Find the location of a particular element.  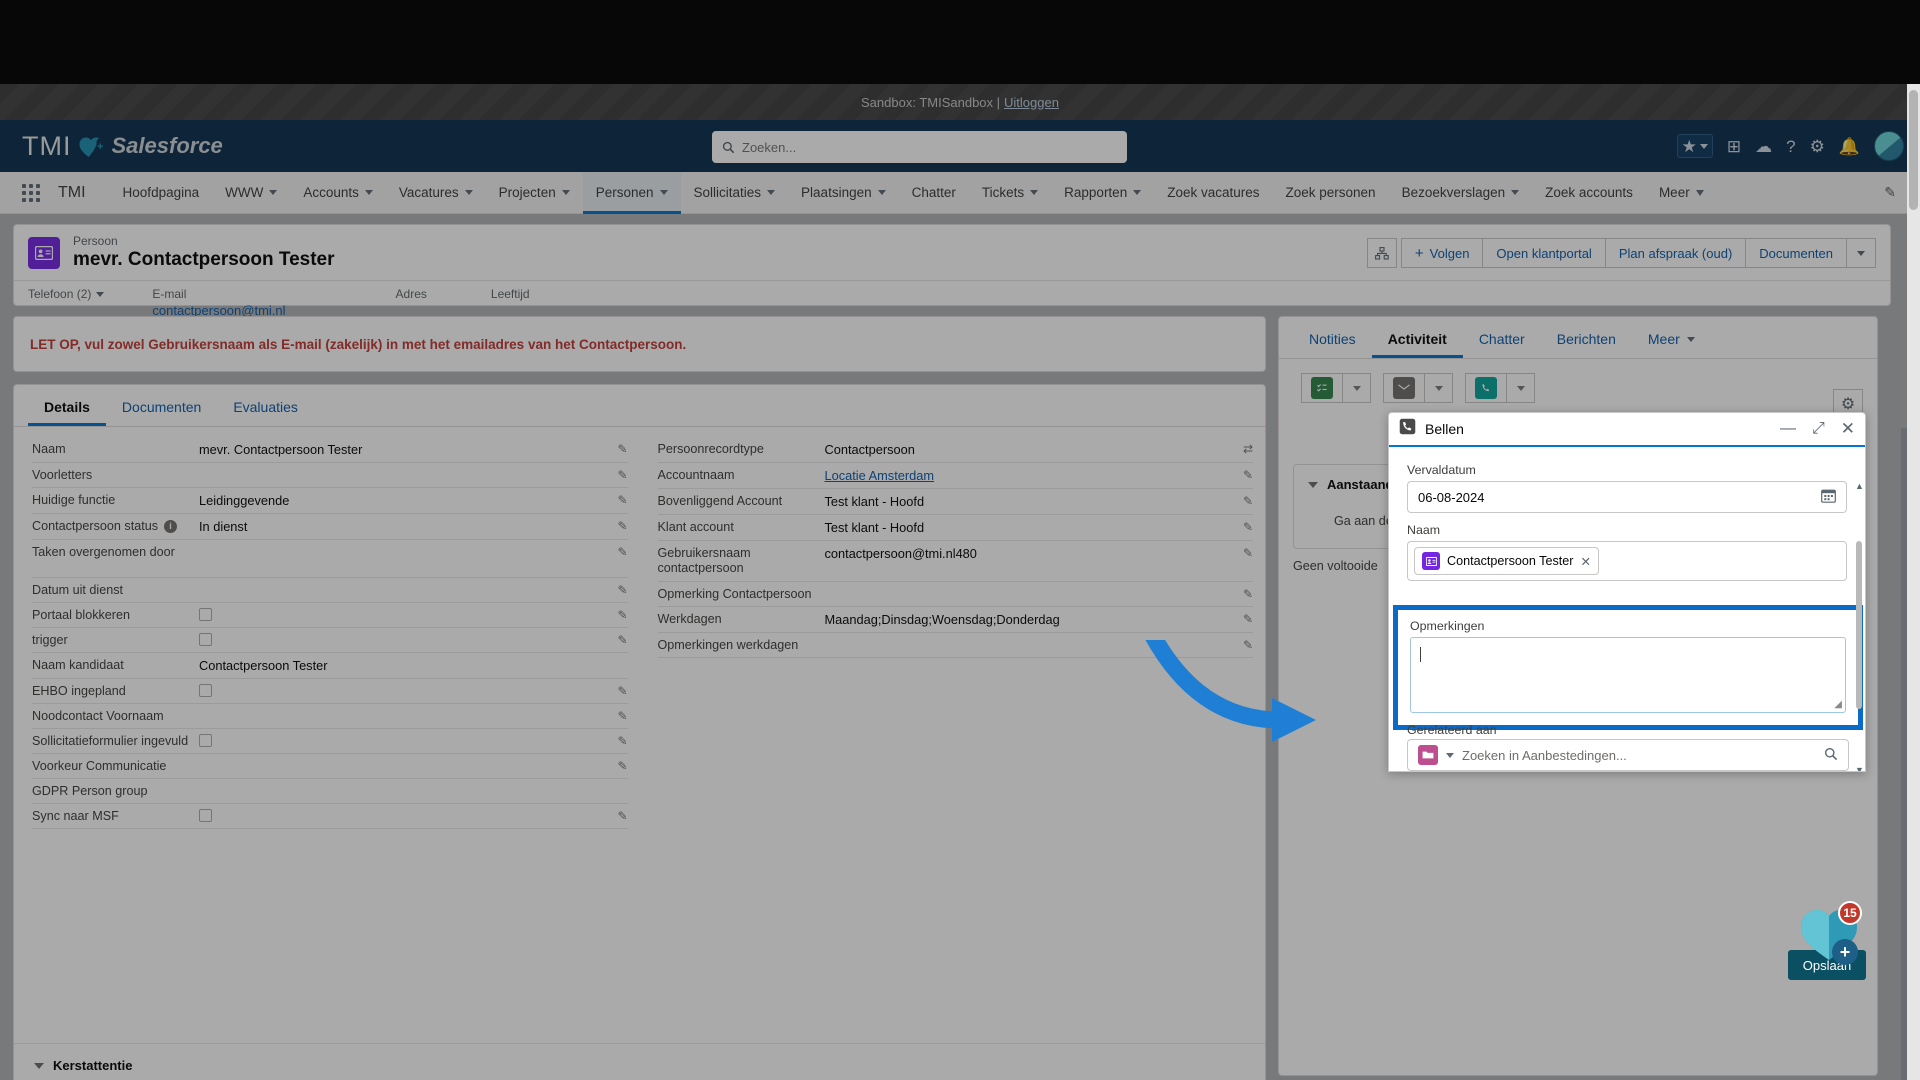

documenten-button: Documenten is located at coordinates (1796, 253).